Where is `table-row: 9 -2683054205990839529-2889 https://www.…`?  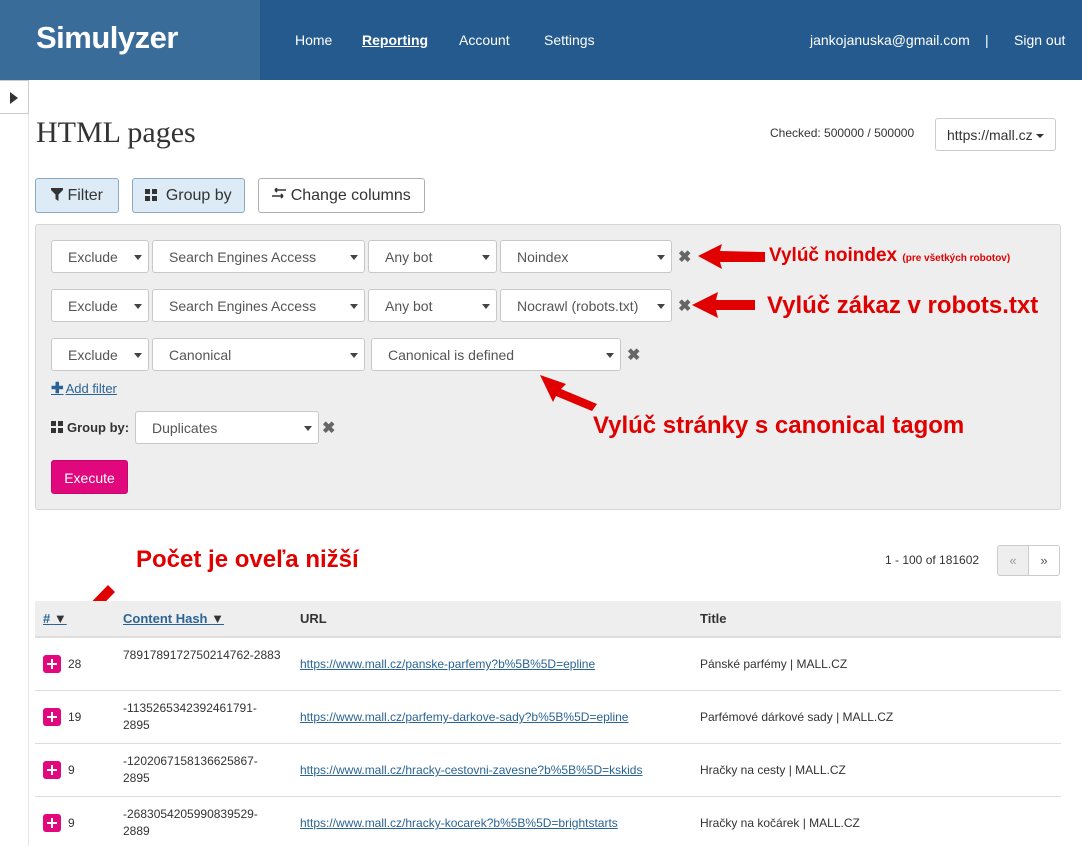
table-row: 9 -2683054205990839529-2889 https://www.… is located at coordinates (548, 821).